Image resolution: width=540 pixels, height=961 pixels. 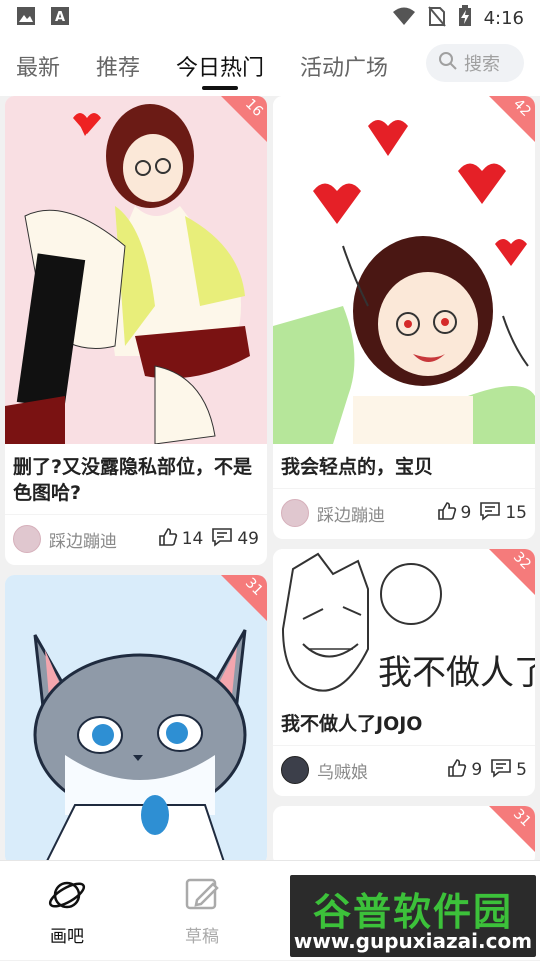 What do you see at coordinates (118, 66) in the screenshot?
I see `tab-recommended: 推荐` at bounding box center [118, 66].